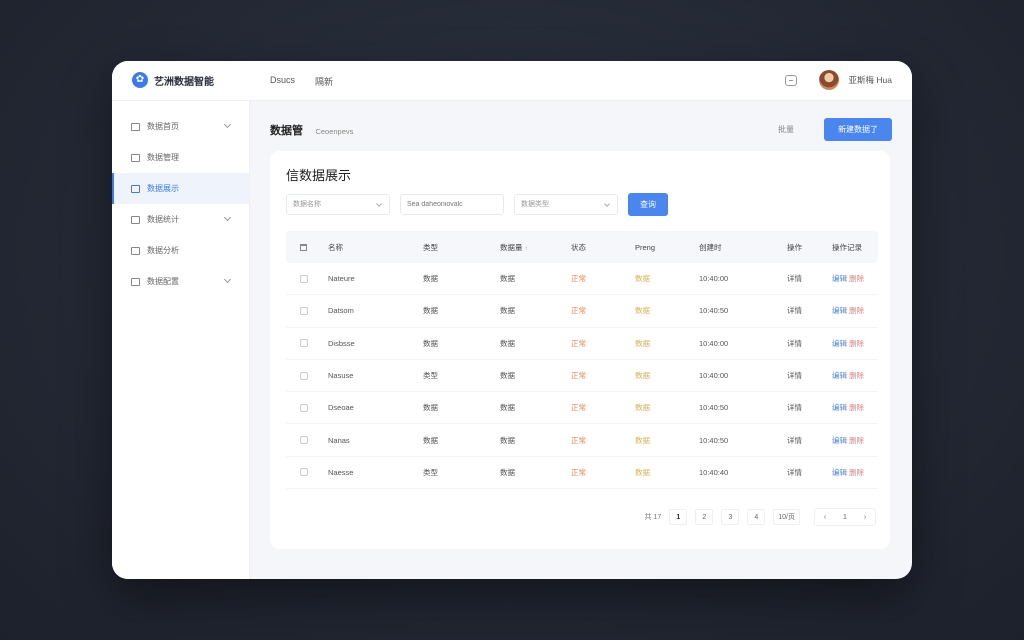 The image size is (1024, 640). Describe the element at coordinates (582, 408) in the screenshot. I see `table-row: Dseoae 数据 数据 正常 数据 10:40:50 详情 编辑 删除` at that location.